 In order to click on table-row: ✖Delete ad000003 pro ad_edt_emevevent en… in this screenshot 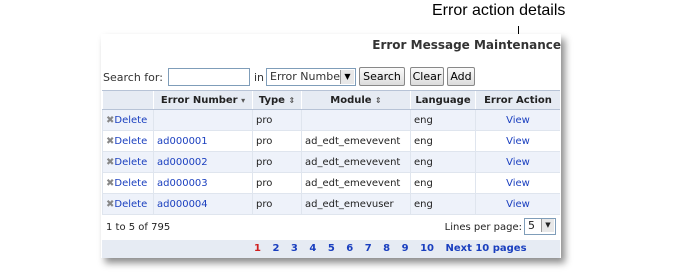, I will do `click(331, 183)`.